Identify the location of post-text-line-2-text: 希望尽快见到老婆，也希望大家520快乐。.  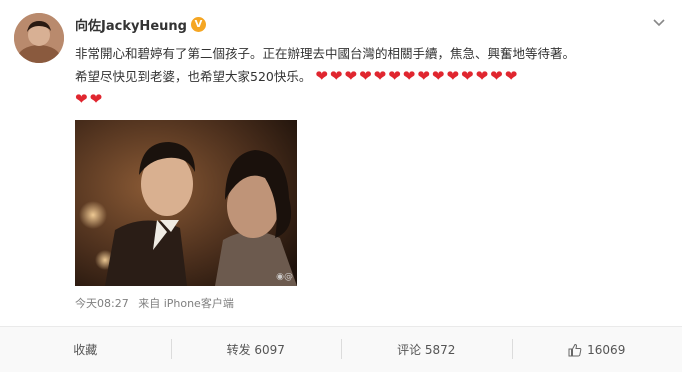
(193, 76).